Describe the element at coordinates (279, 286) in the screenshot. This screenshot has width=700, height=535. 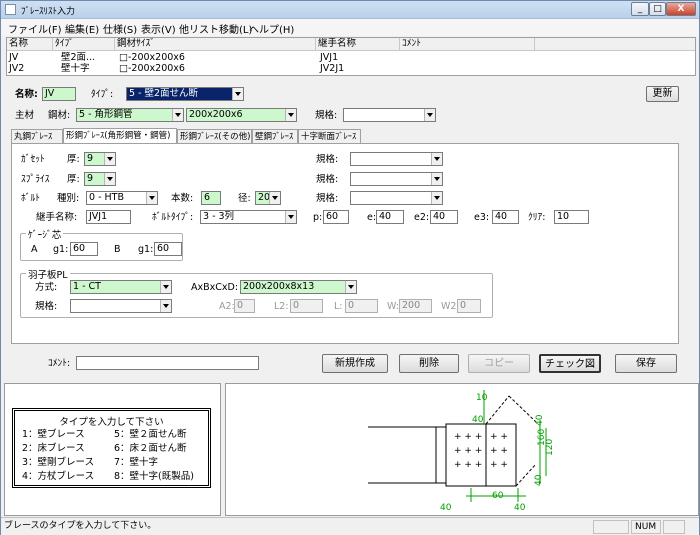
I see `abcd-value: 200x200x8x13` at that location.